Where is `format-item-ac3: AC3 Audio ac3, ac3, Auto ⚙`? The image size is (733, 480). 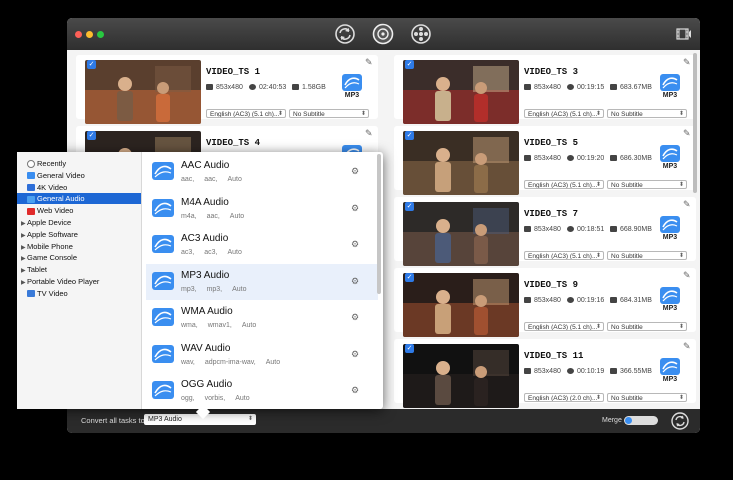
format-item-ac3: AC3 Audio ac3, ac3, Auto ⚙ is located at coordinates (262, 245).